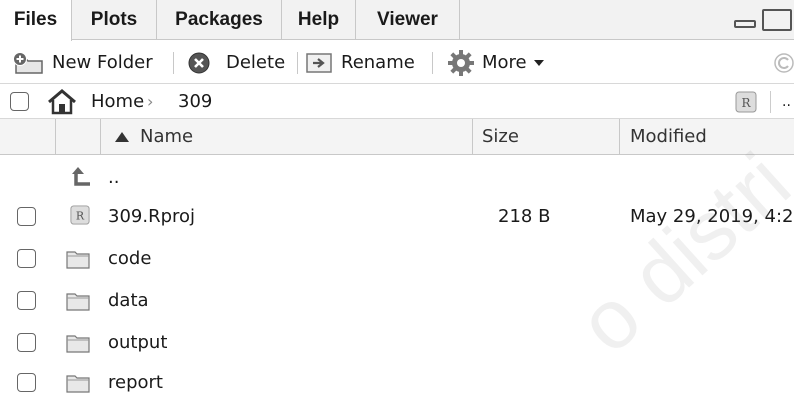 This screenshot has width=794, height=397. I want to click on more-menu-button: More, so click(495, 62).